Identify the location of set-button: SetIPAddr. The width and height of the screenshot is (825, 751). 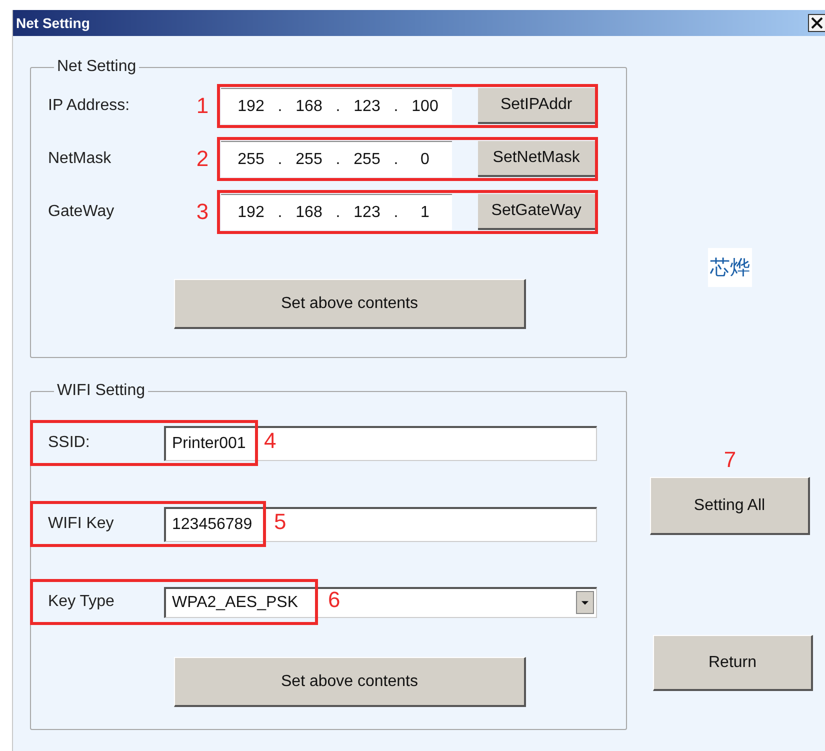
(536, 106).